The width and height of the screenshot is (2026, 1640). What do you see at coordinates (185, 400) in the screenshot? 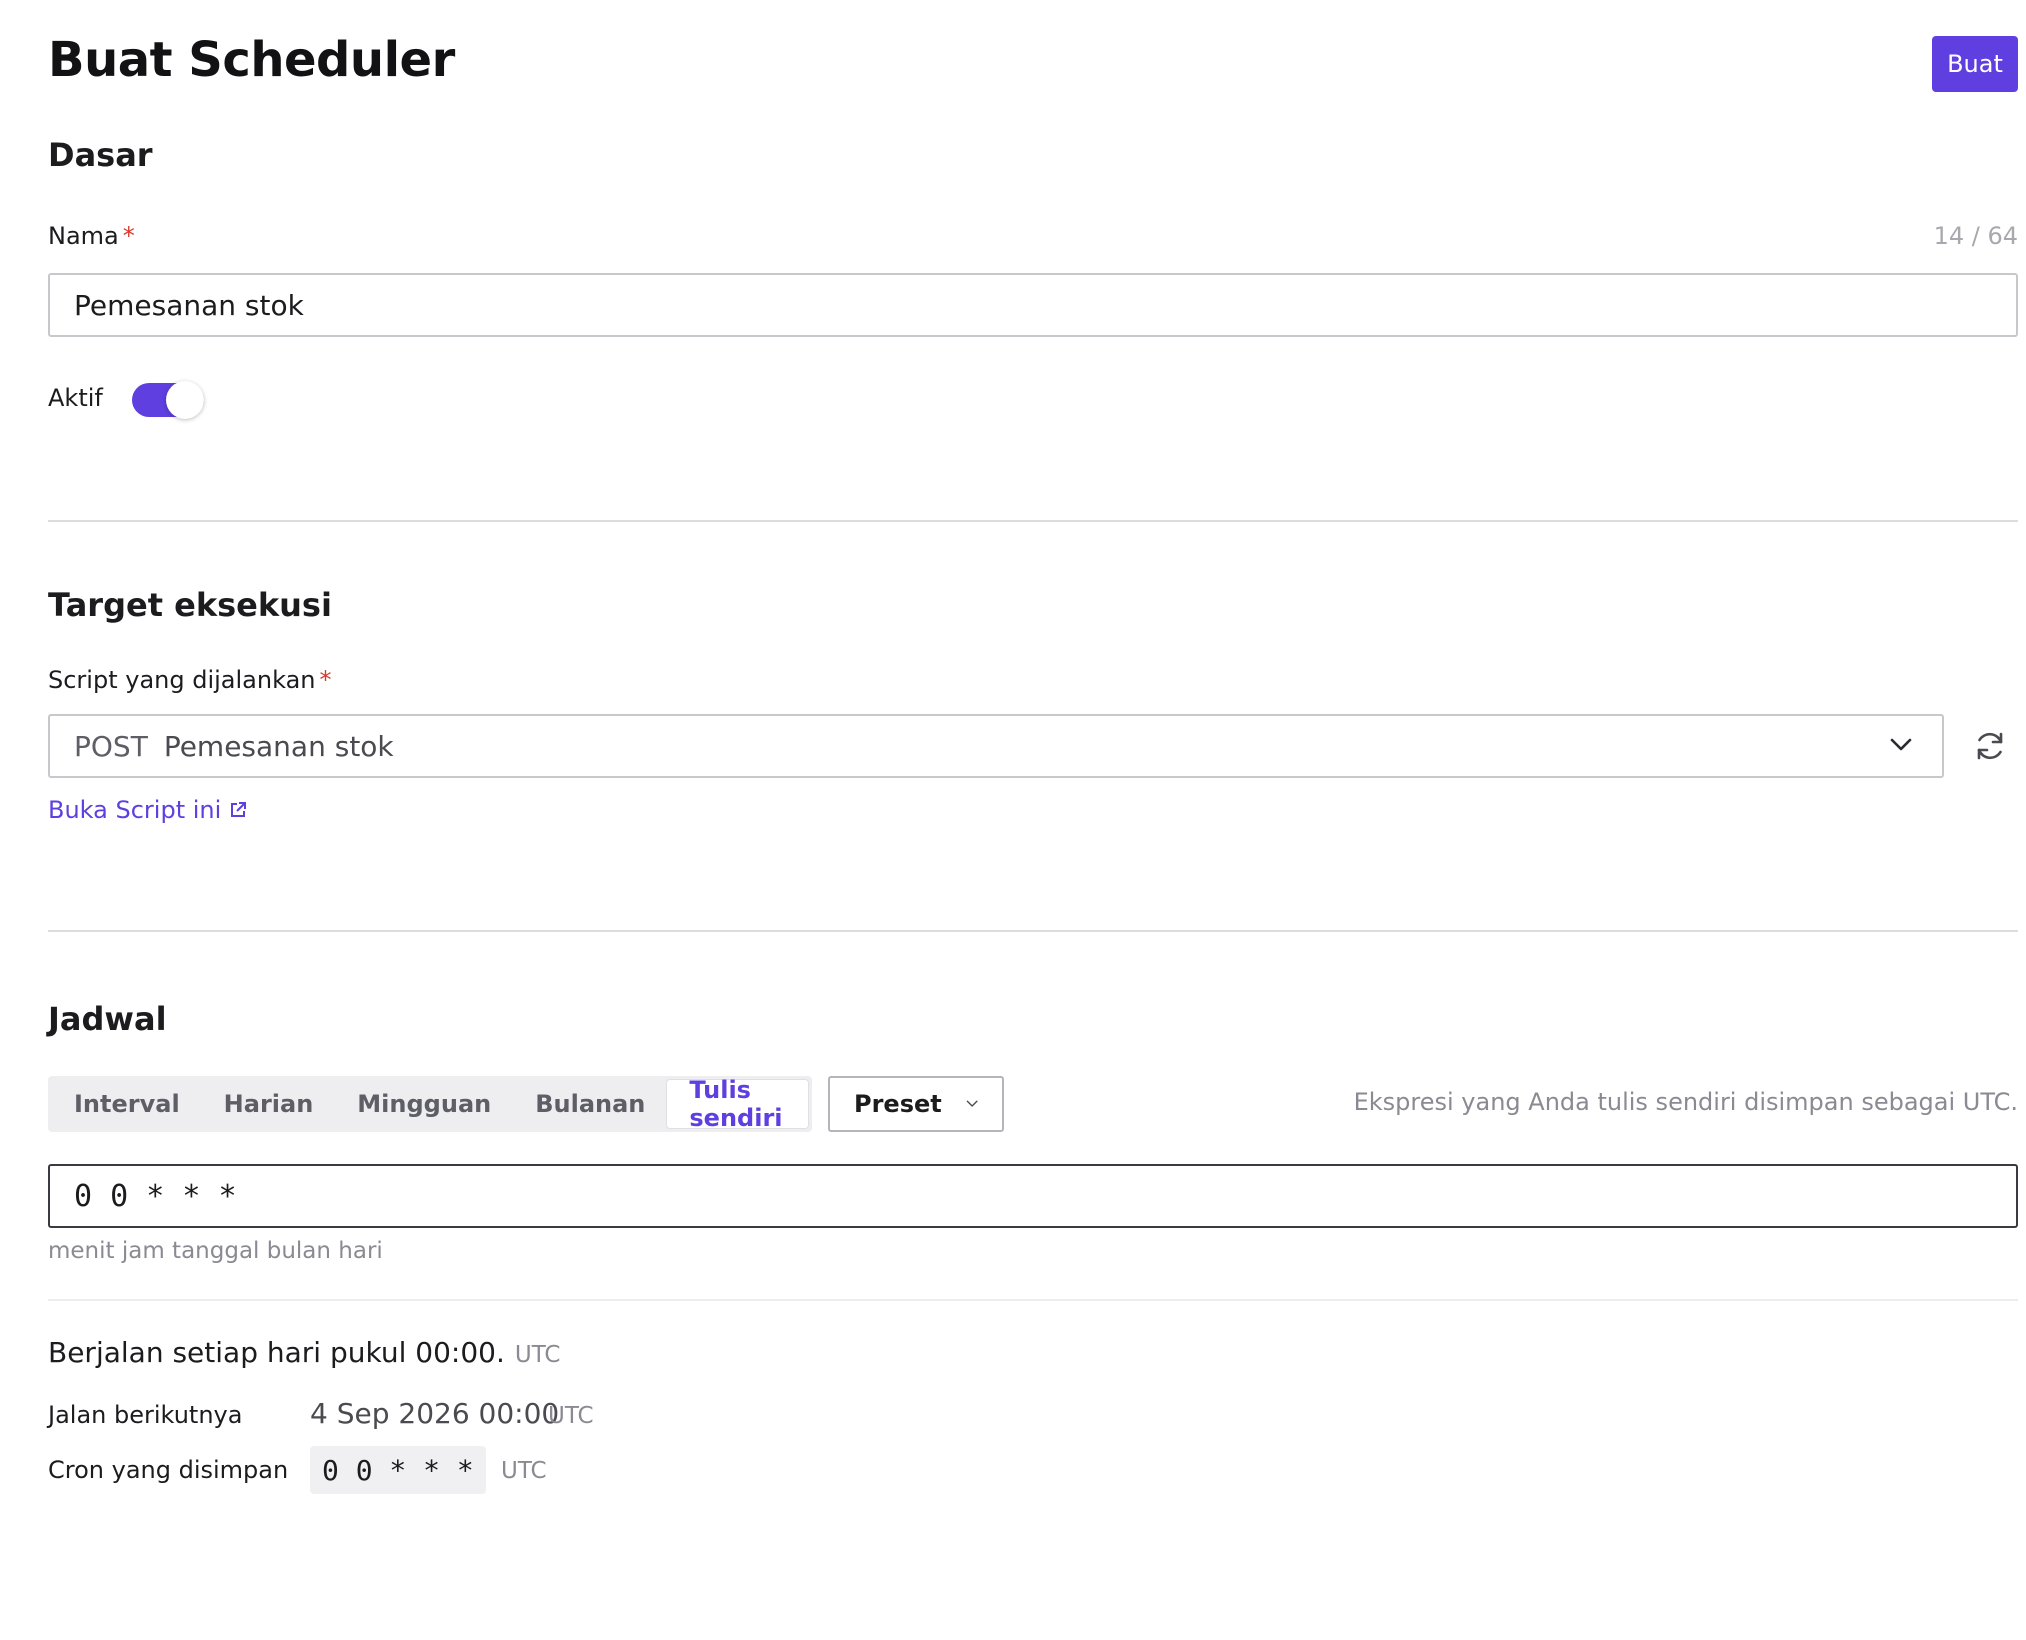
I see `toggle-knob` at bounding box center [185, 400].